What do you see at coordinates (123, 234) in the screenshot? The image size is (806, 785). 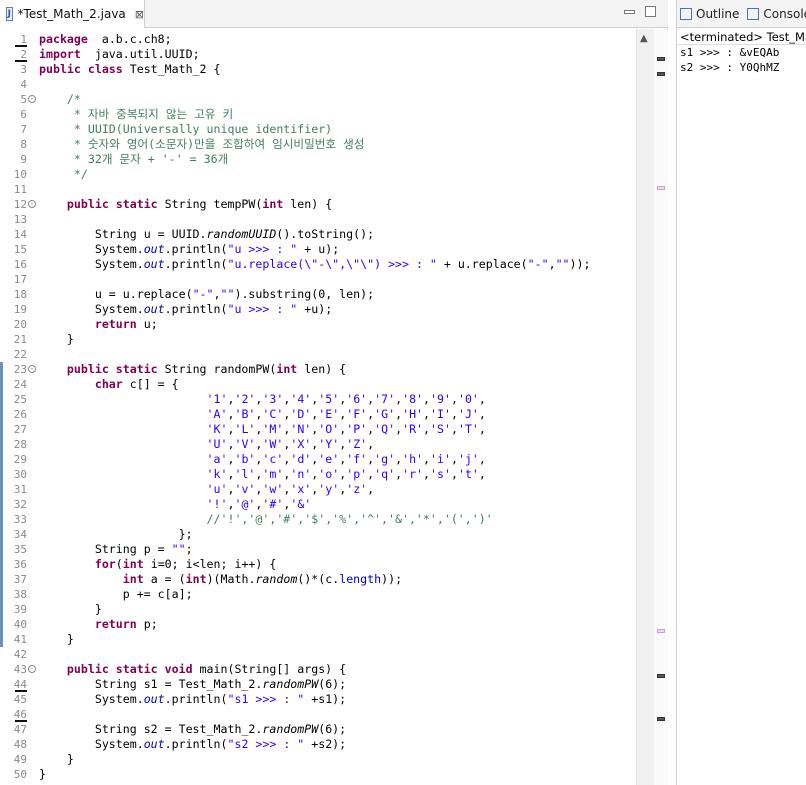 I see `code-token: String u = UUID.` at bounding box center [123, 234].